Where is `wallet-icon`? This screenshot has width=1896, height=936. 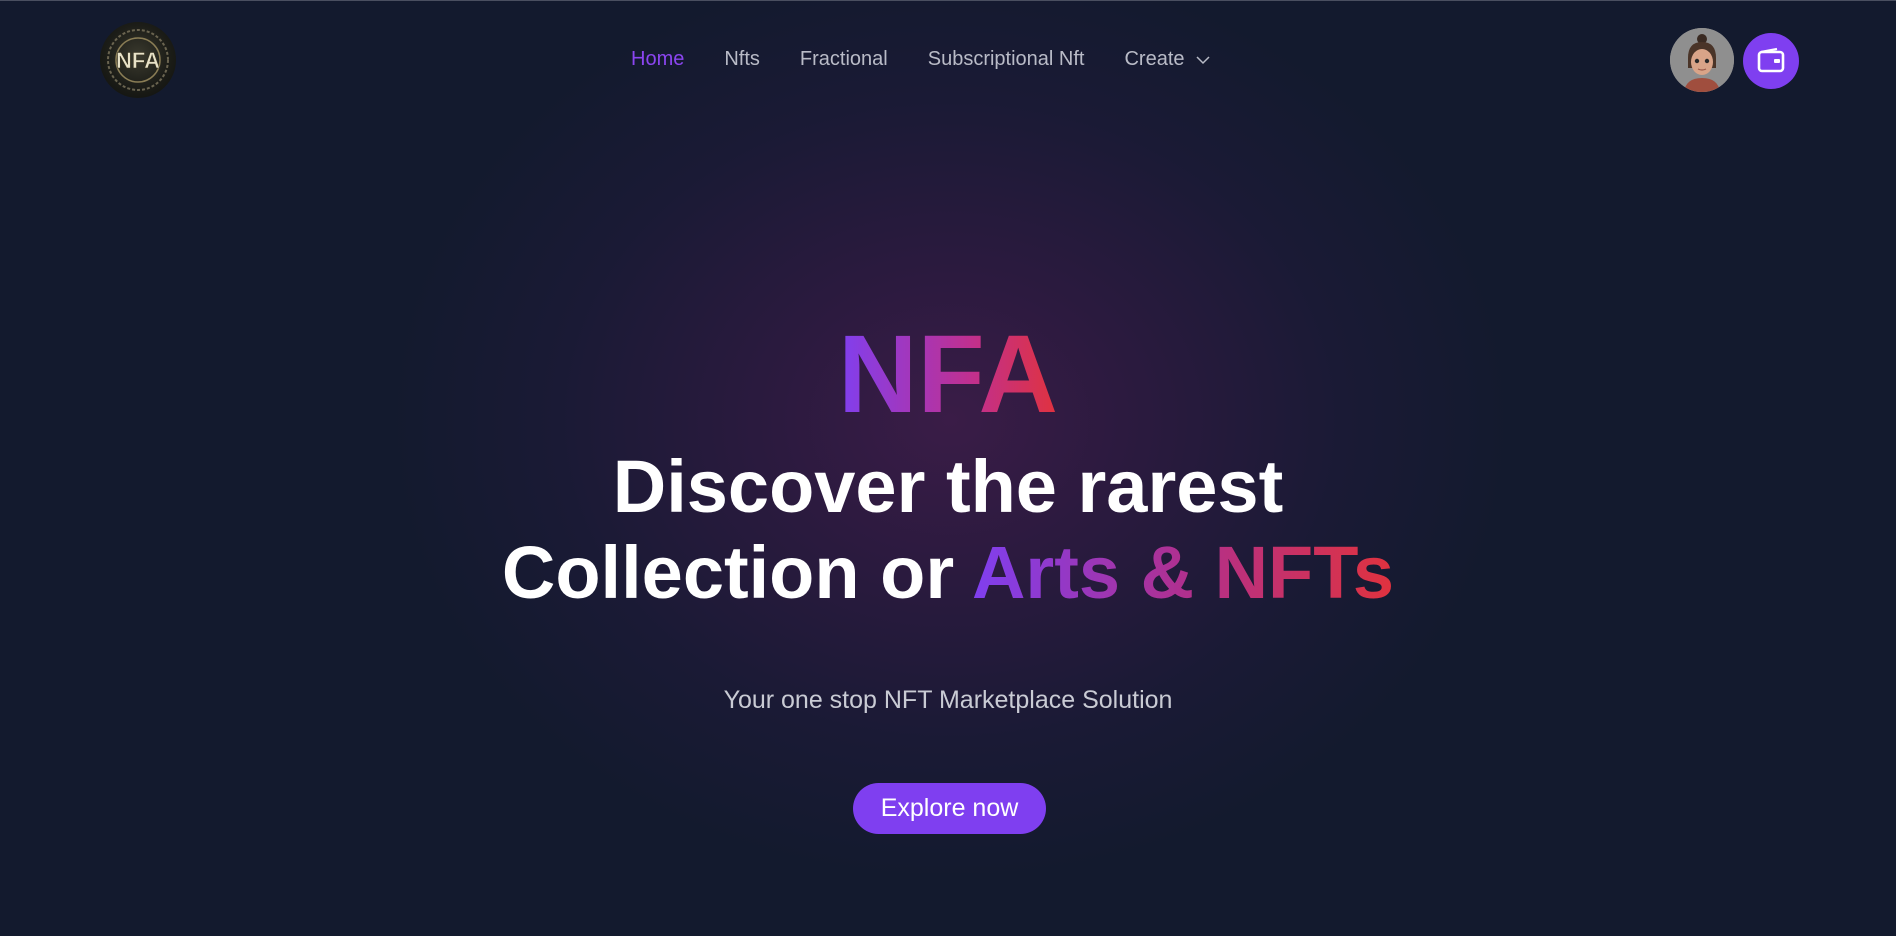 wallet-icon is located at coordinates (1771, 60).